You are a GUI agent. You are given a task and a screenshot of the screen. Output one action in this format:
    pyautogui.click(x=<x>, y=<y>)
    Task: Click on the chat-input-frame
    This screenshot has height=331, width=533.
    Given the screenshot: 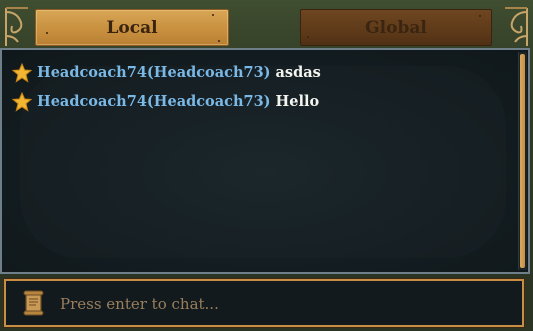 What is the action you would take?
    pyautogui.click(x=264, y=303)
    